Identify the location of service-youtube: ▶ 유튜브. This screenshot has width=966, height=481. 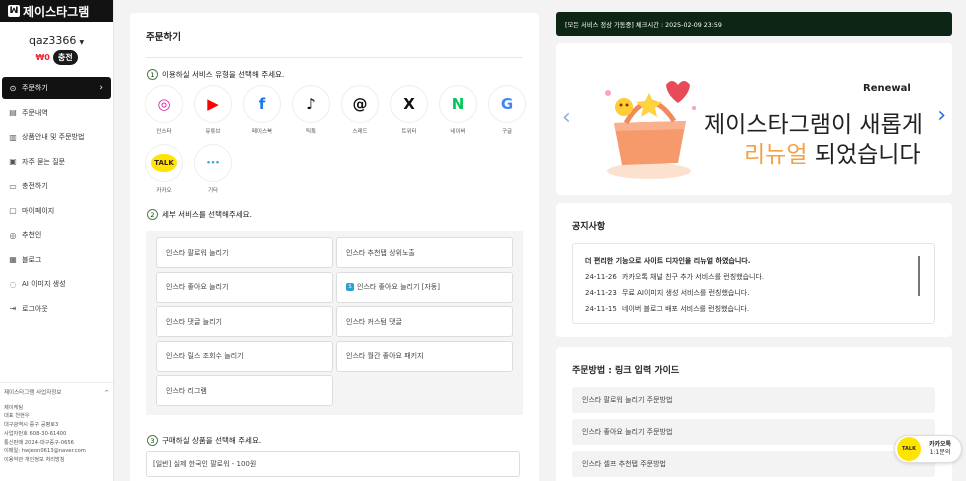
(213, 110).